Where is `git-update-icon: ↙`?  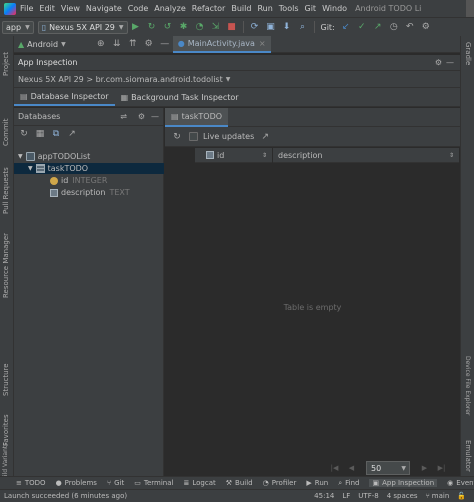 git-update-icon: ↙ is located at coordinates (346, 27).